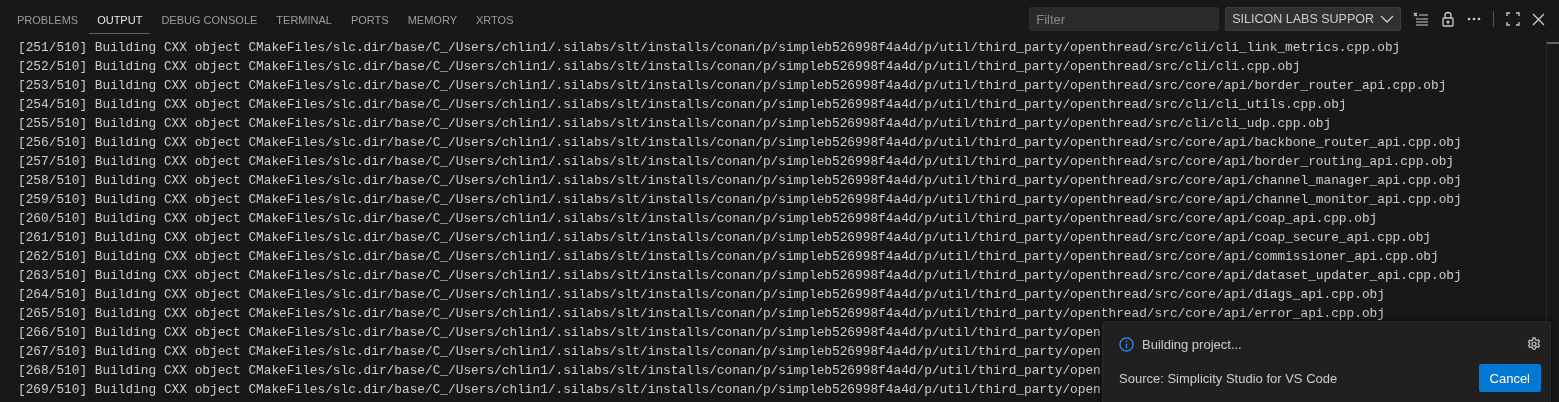 The height and width of the screenshot is (402, 1559). I want to click on maximize-icon, so click(1513, 19).